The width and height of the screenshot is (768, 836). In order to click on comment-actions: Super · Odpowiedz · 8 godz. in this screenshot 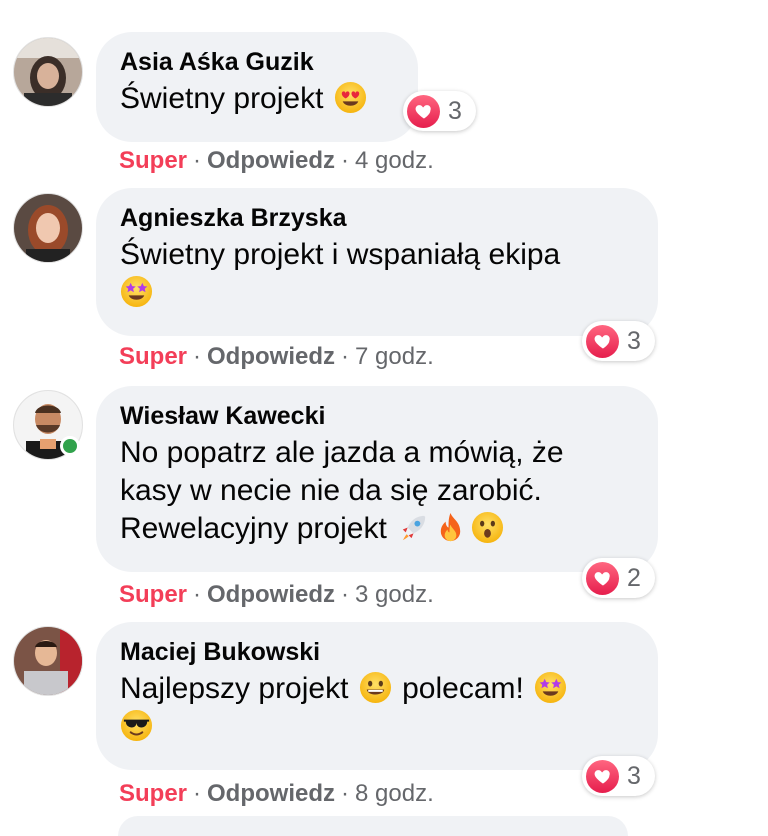, I will do `click(276, 794)`.